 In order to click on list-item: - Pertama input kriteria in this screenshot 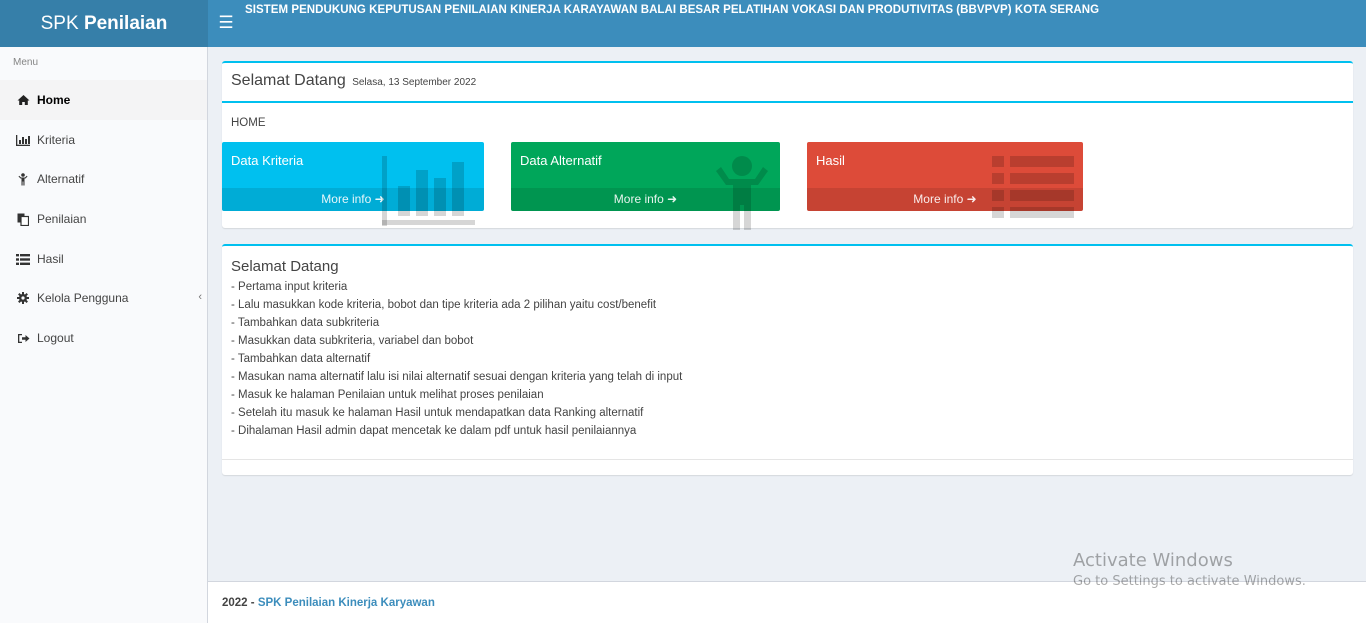, I will do `click(289, 287)`.